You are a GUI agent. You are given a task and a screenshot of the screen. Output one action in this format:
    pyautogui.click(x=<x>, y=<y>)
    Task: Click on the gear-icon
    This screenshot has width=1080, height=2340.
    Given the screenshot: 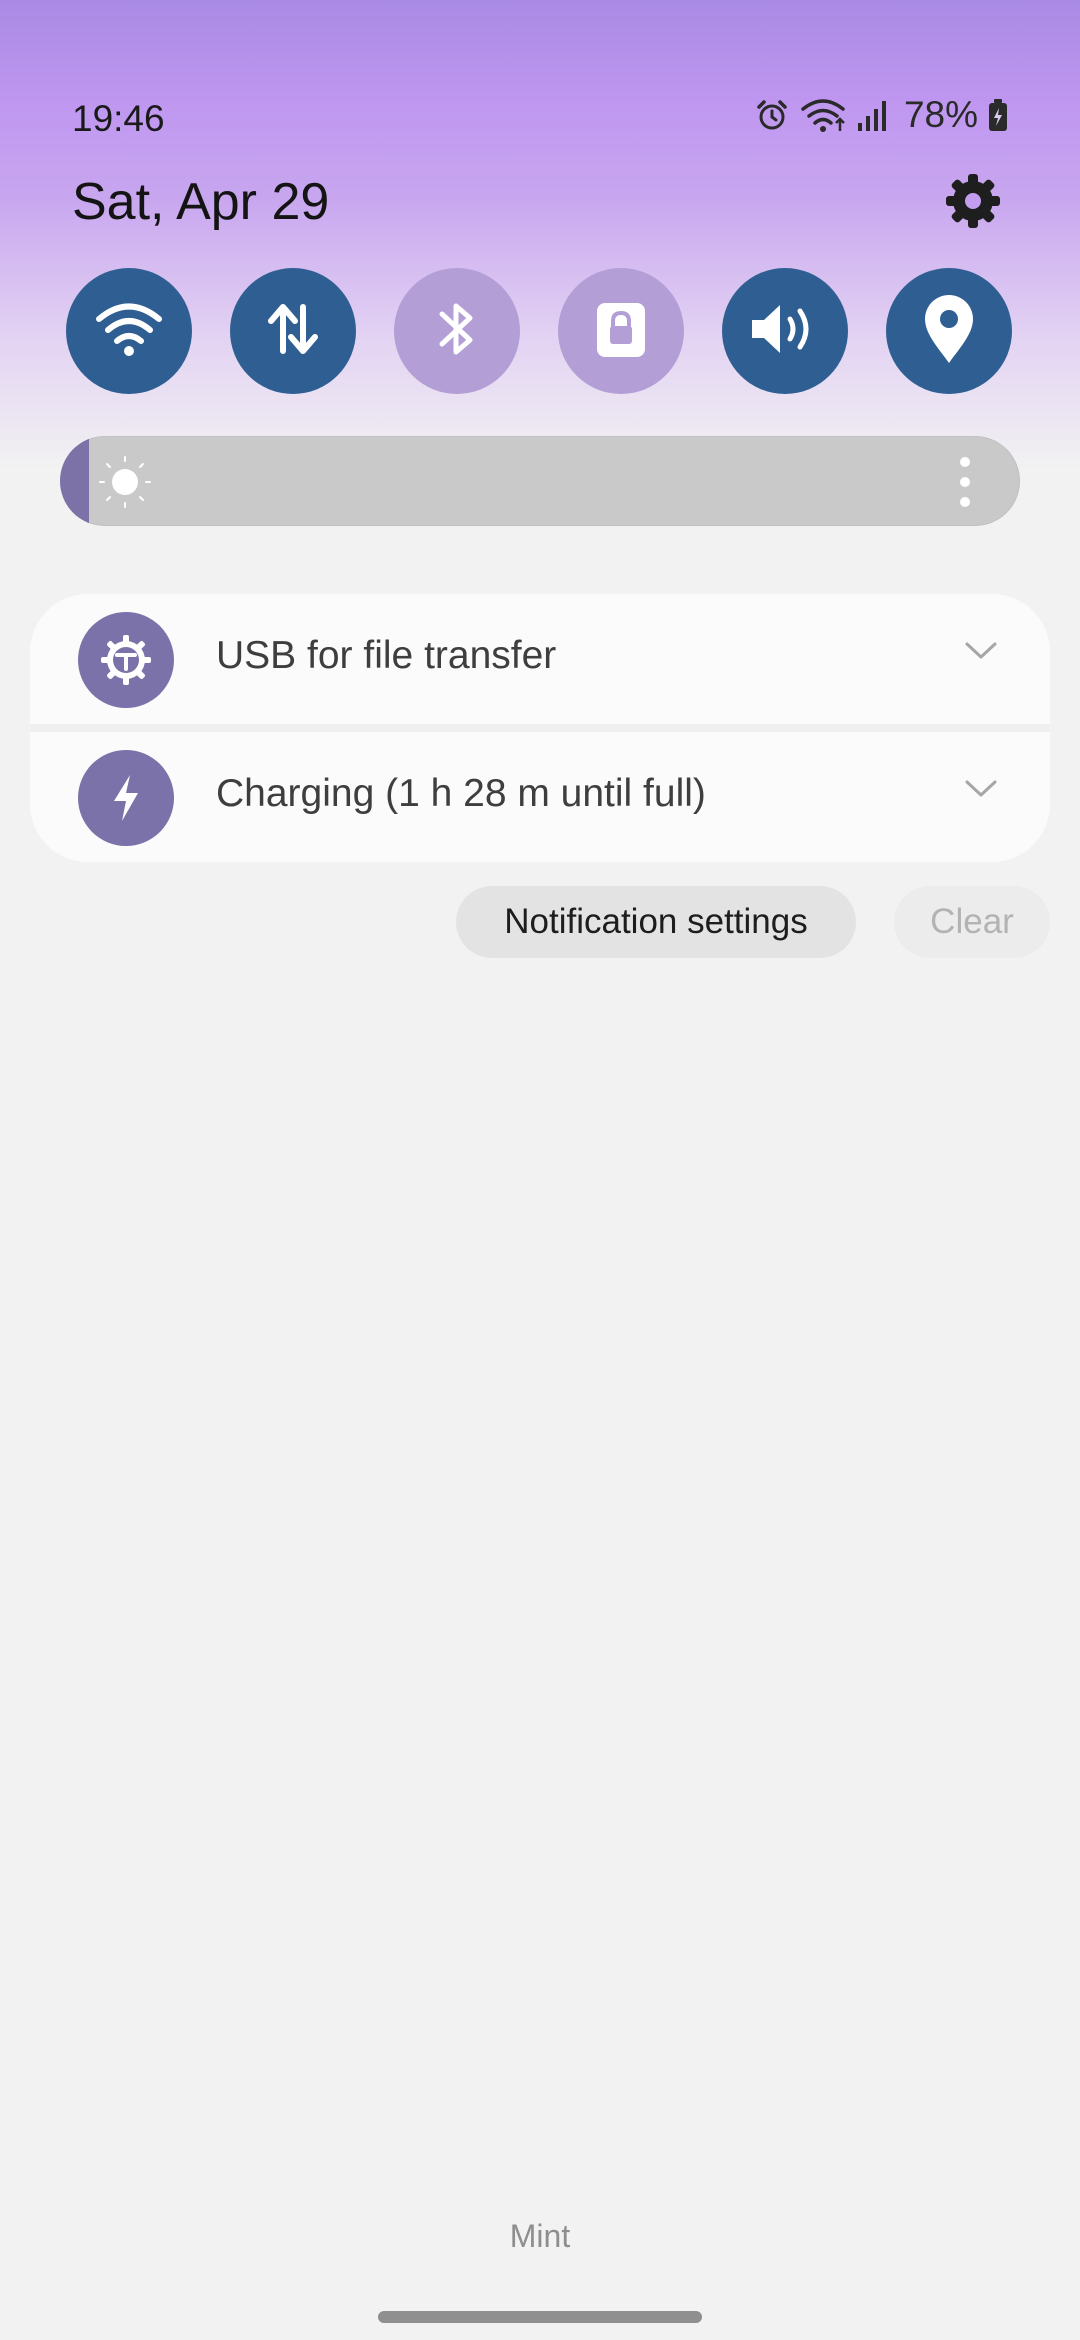 What is the action you would take?
    pyautogui.click(x=973, y=201)
    